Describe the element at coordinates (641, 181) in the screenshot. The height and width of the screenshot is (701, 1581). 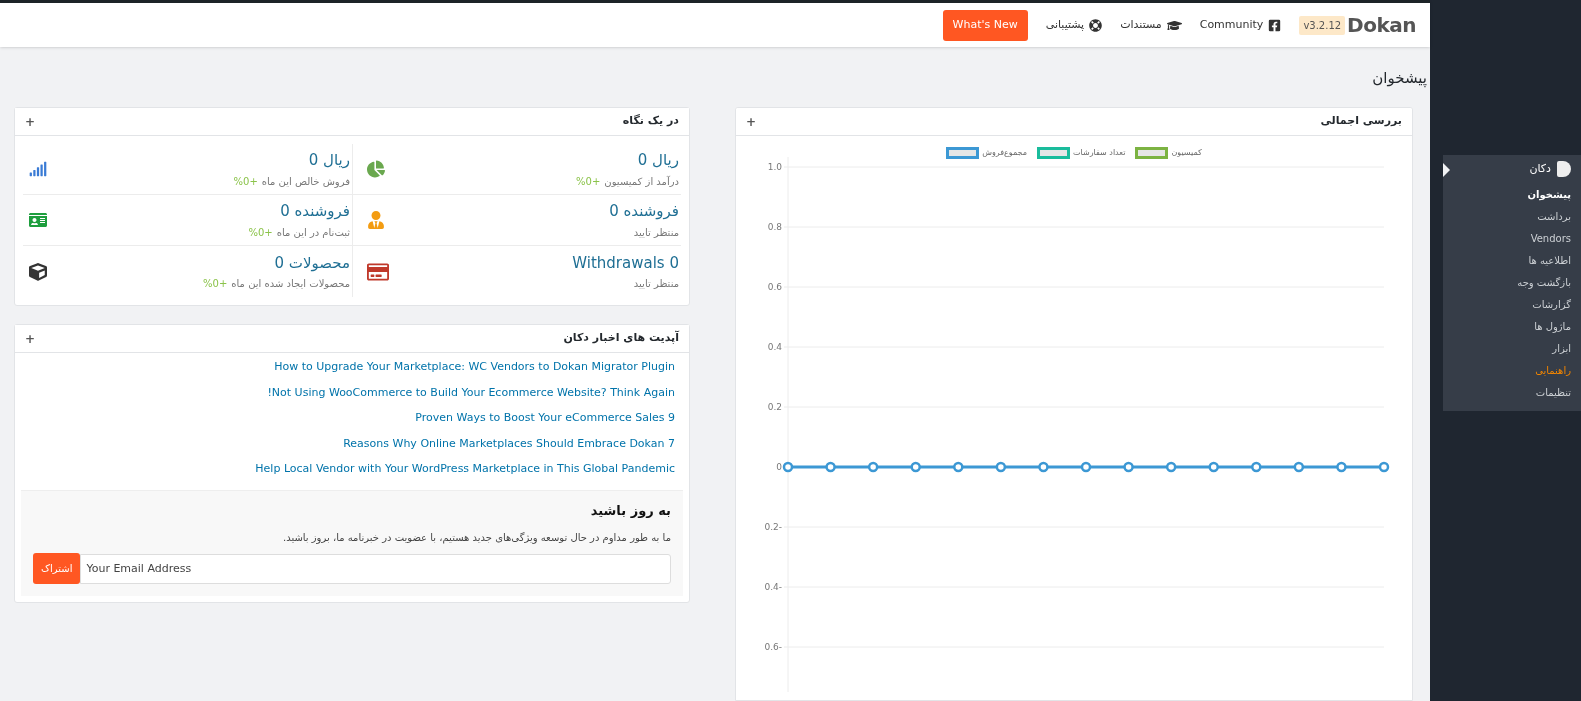
I see `stat-label: درآمد از کمیسیون` at that location.